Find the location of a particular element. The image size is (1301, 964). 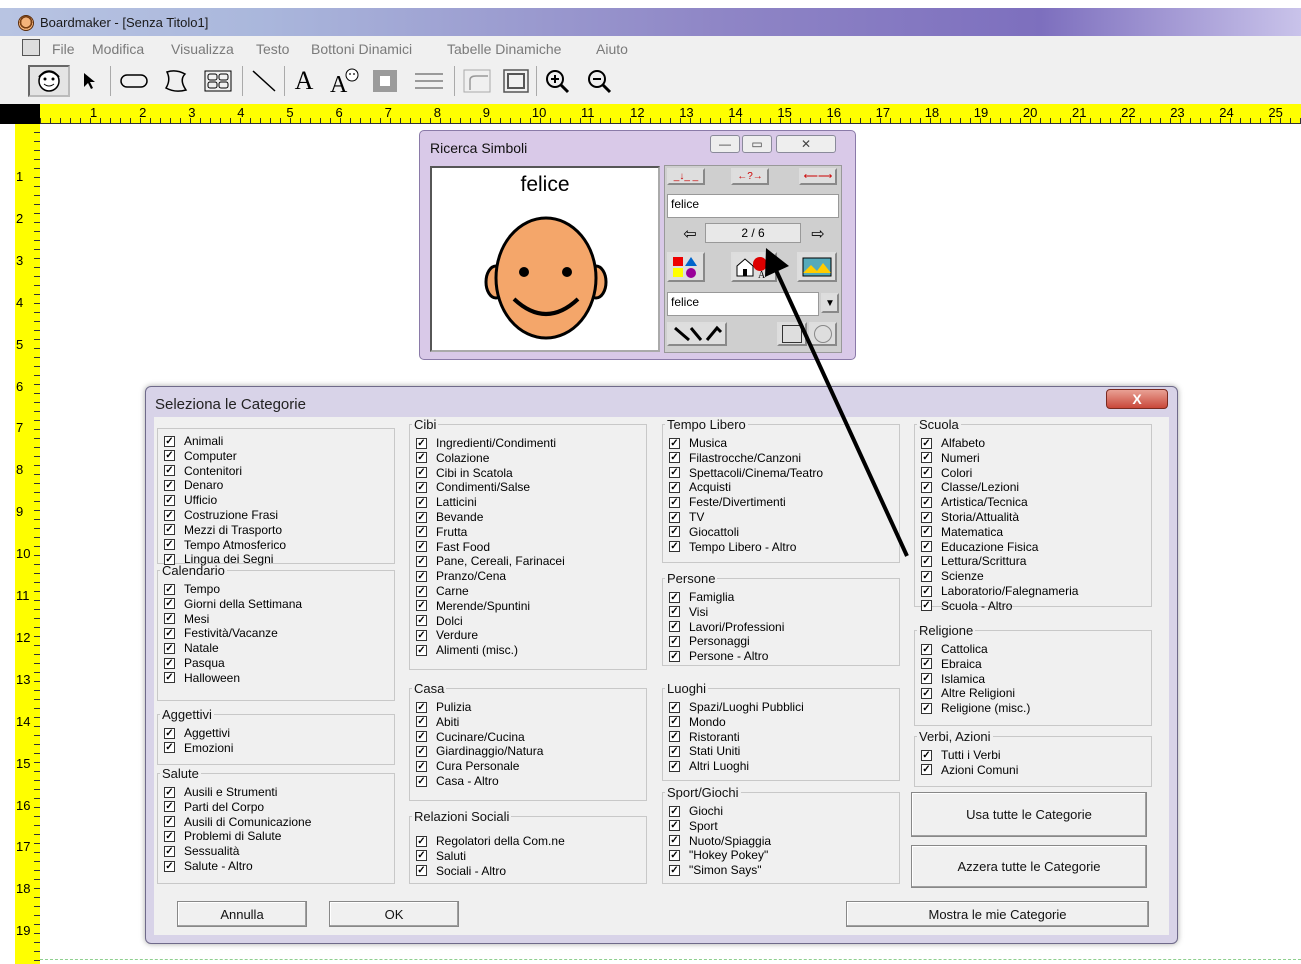

category-checkbox: ✓ Sessualità is located at coordinates (201, 851).